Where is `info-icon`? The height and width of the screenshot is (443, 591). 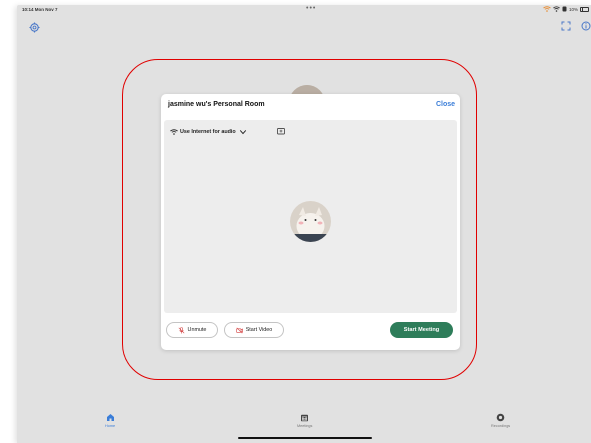
info-icon is located at coordinates (586, 26).